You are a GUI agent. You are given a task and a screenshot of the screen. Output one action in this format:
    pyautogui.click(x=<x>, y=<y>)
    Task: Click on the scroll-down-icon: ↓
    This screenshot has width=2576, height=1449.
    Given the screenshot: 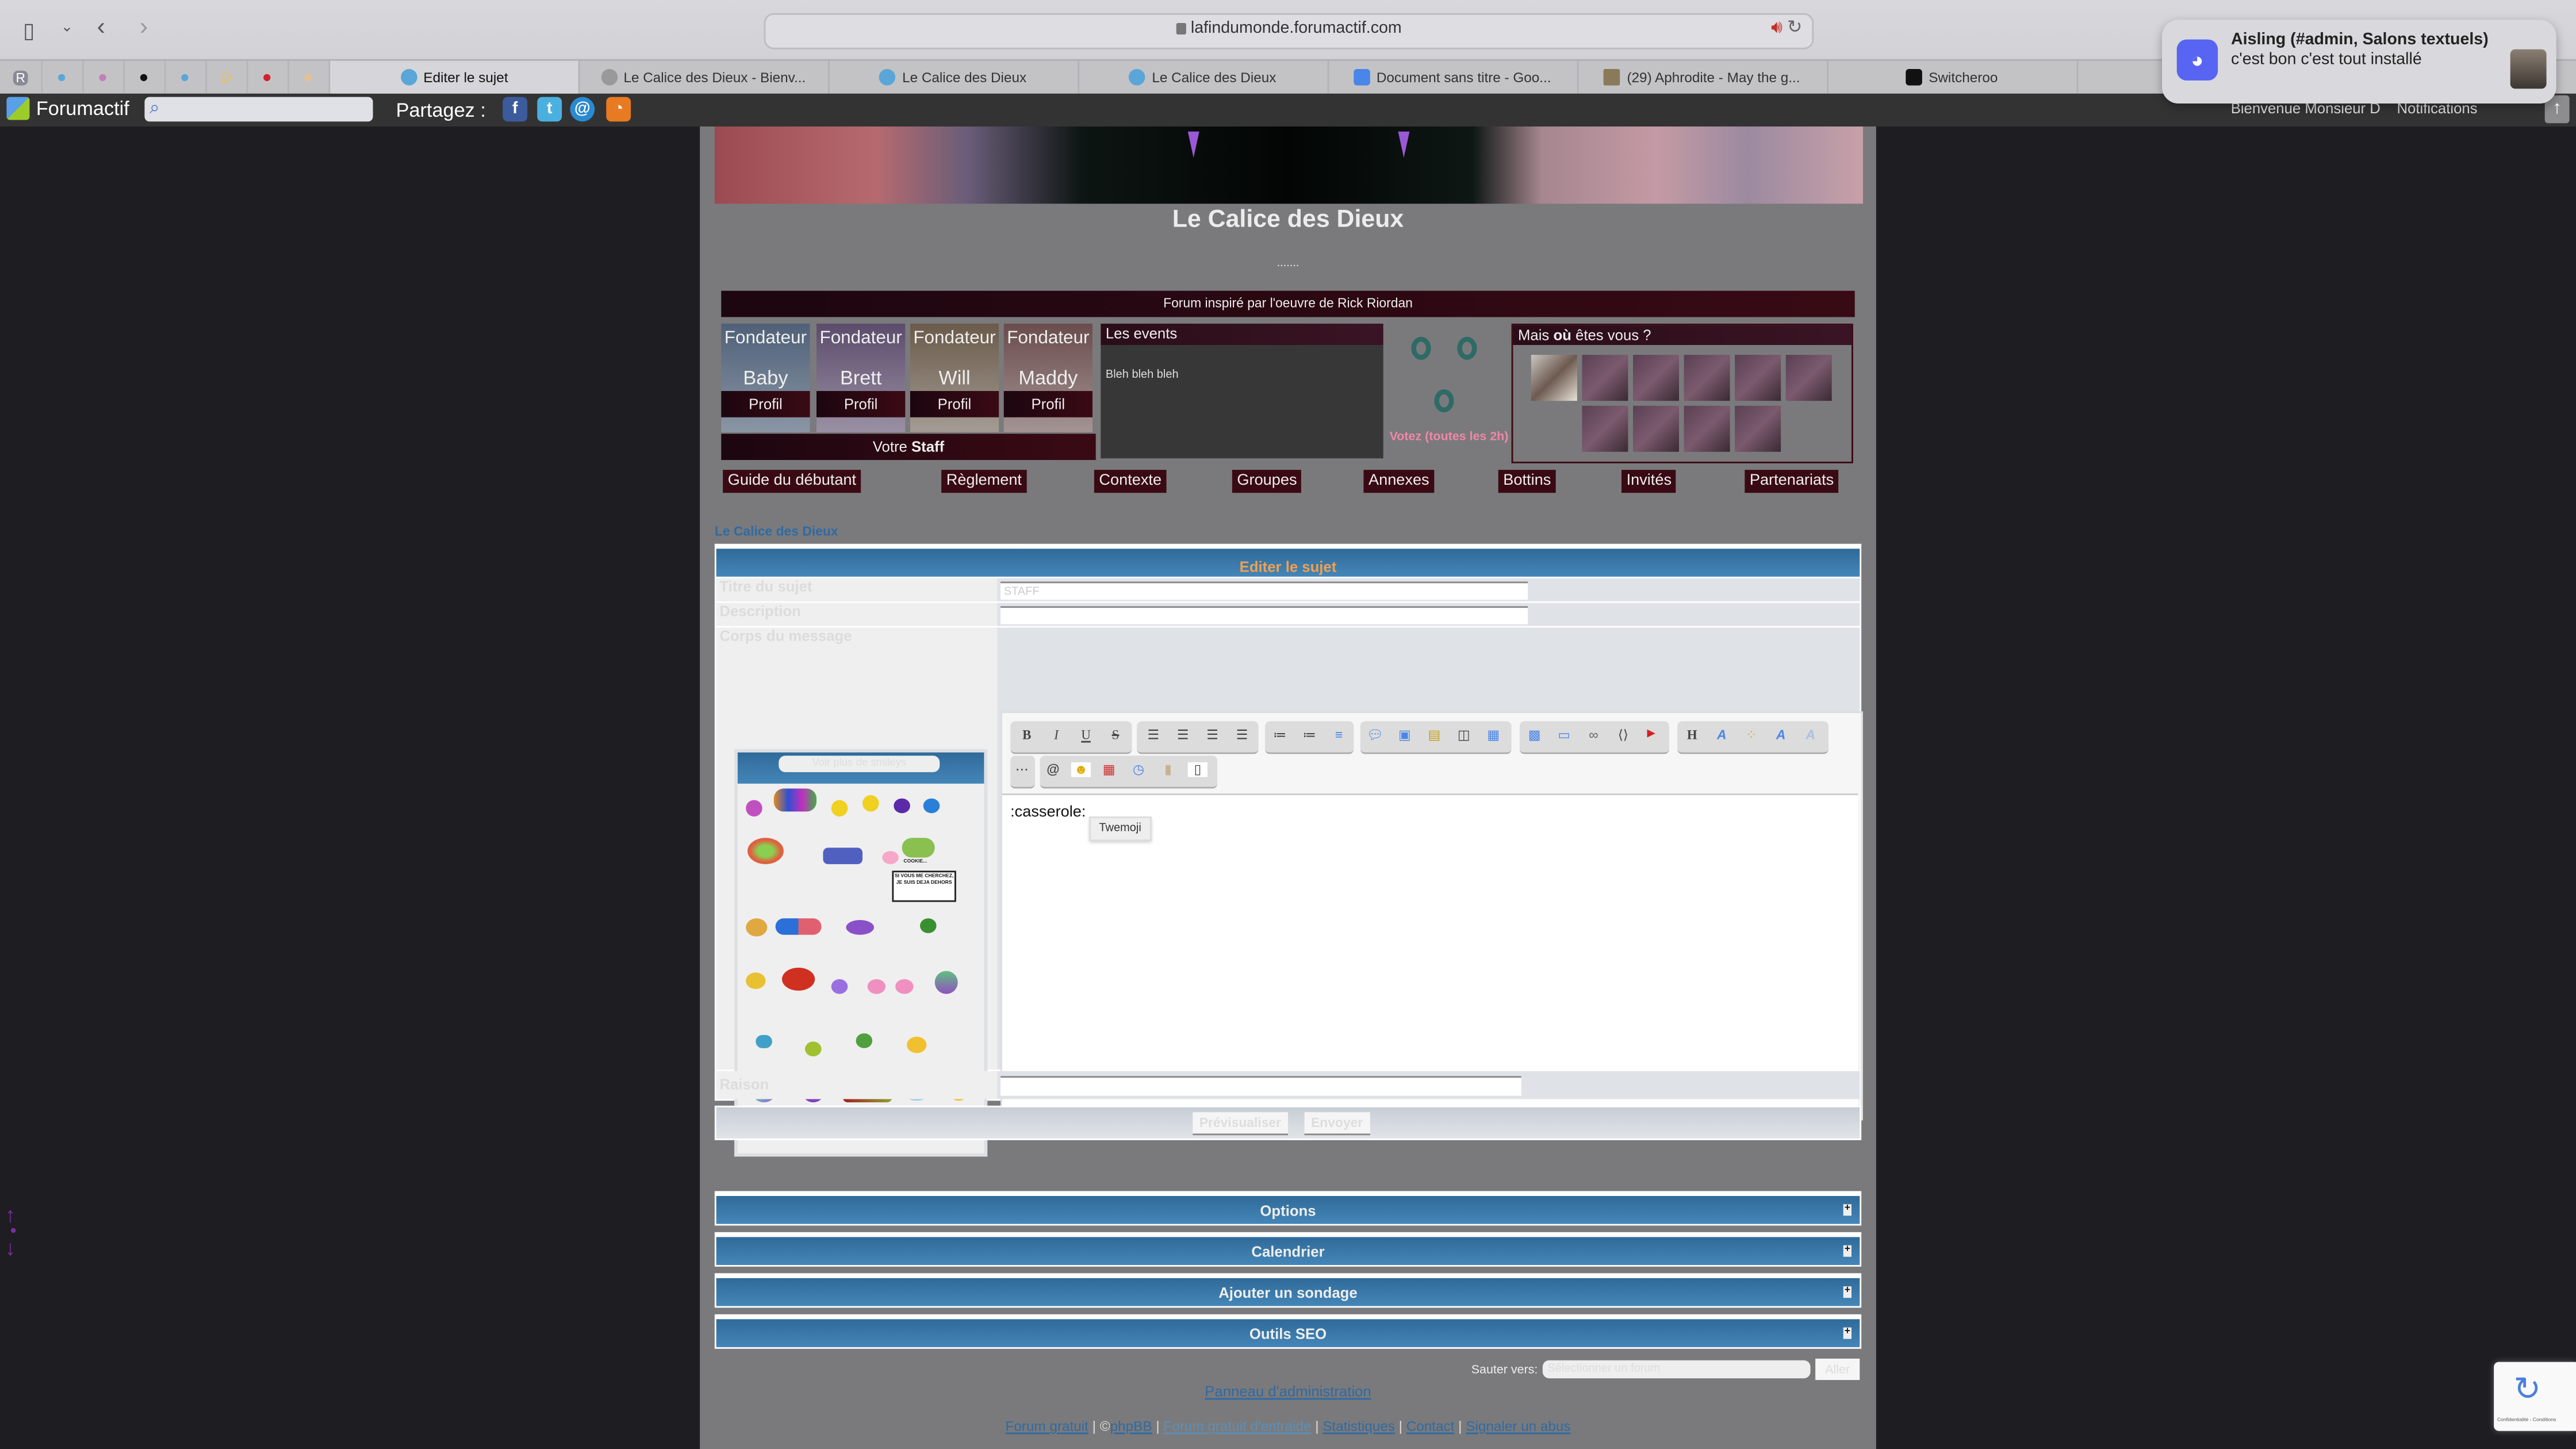 What is the action you would take?
    pyautogui.click(x=11, y=1247)
    